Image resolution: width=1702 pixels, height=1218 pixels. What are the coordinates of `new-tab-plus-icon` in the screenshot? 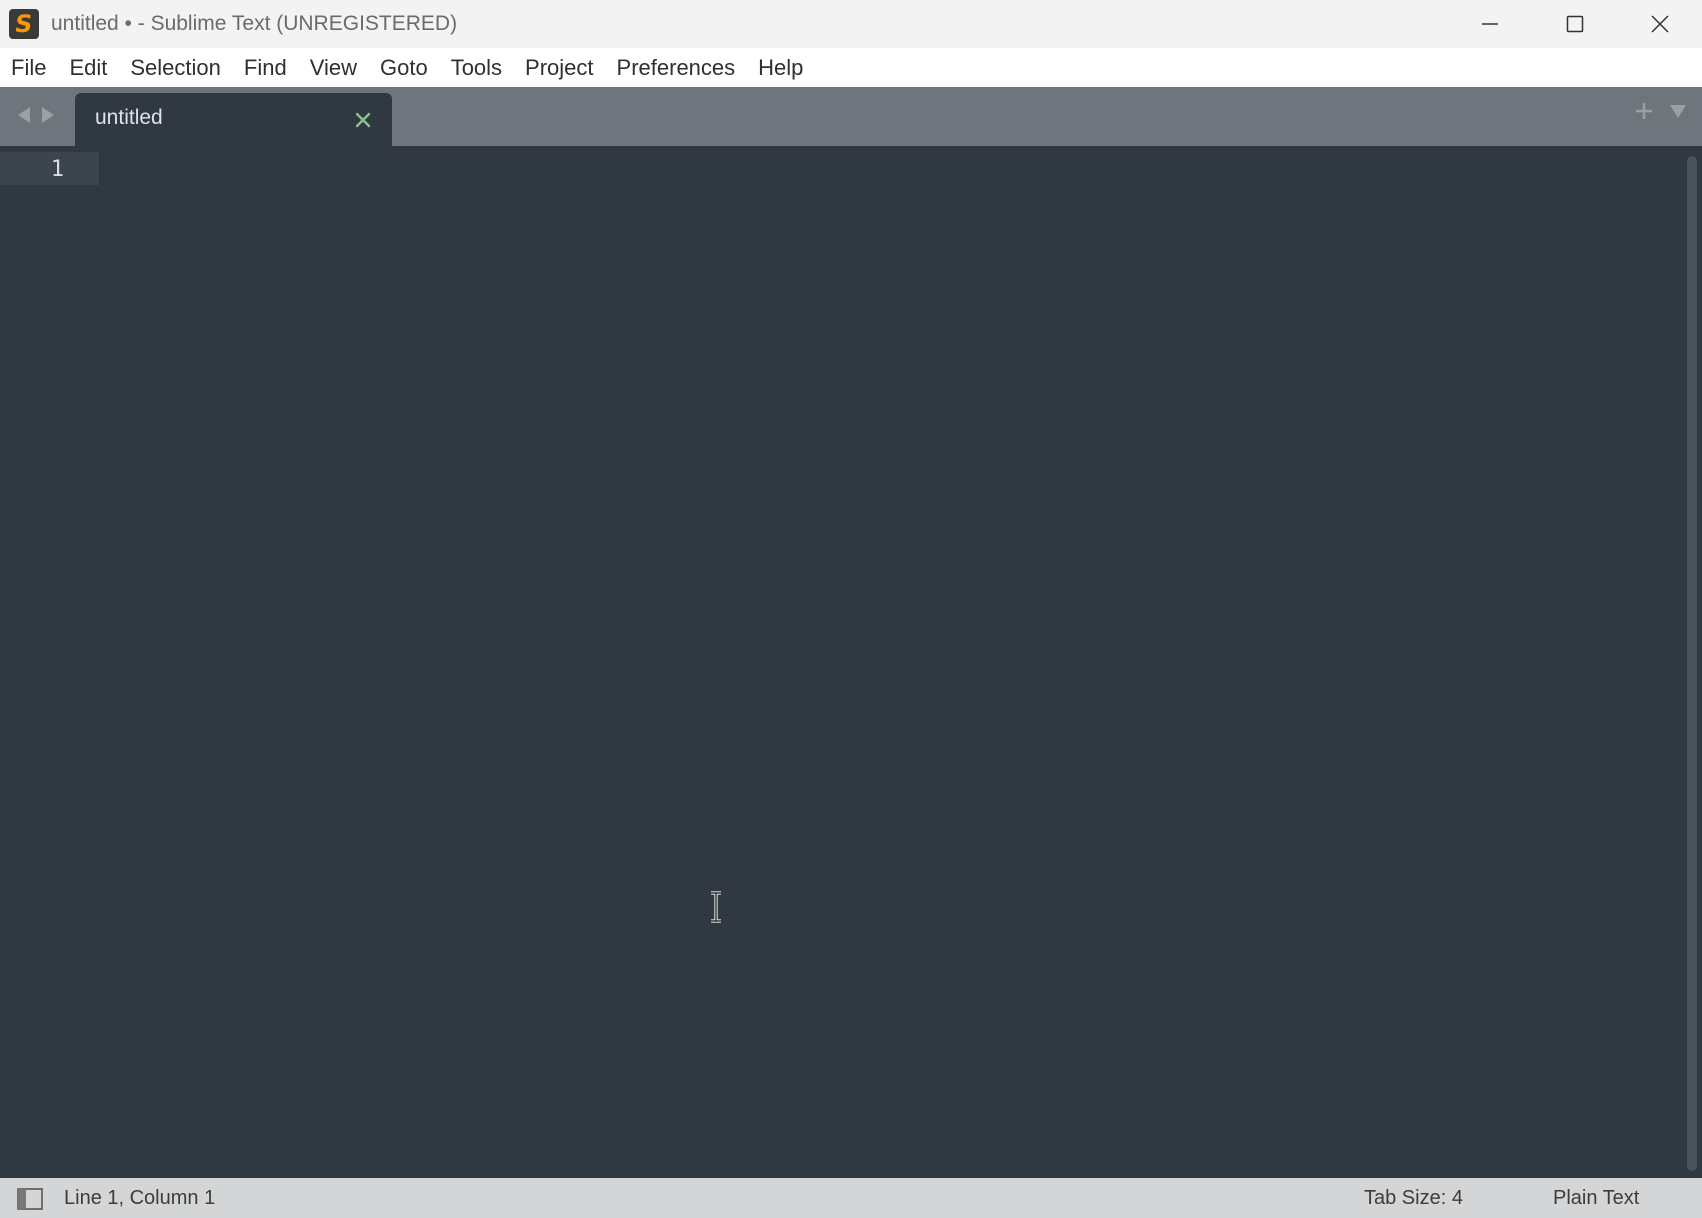 It's located at (1644, 111).